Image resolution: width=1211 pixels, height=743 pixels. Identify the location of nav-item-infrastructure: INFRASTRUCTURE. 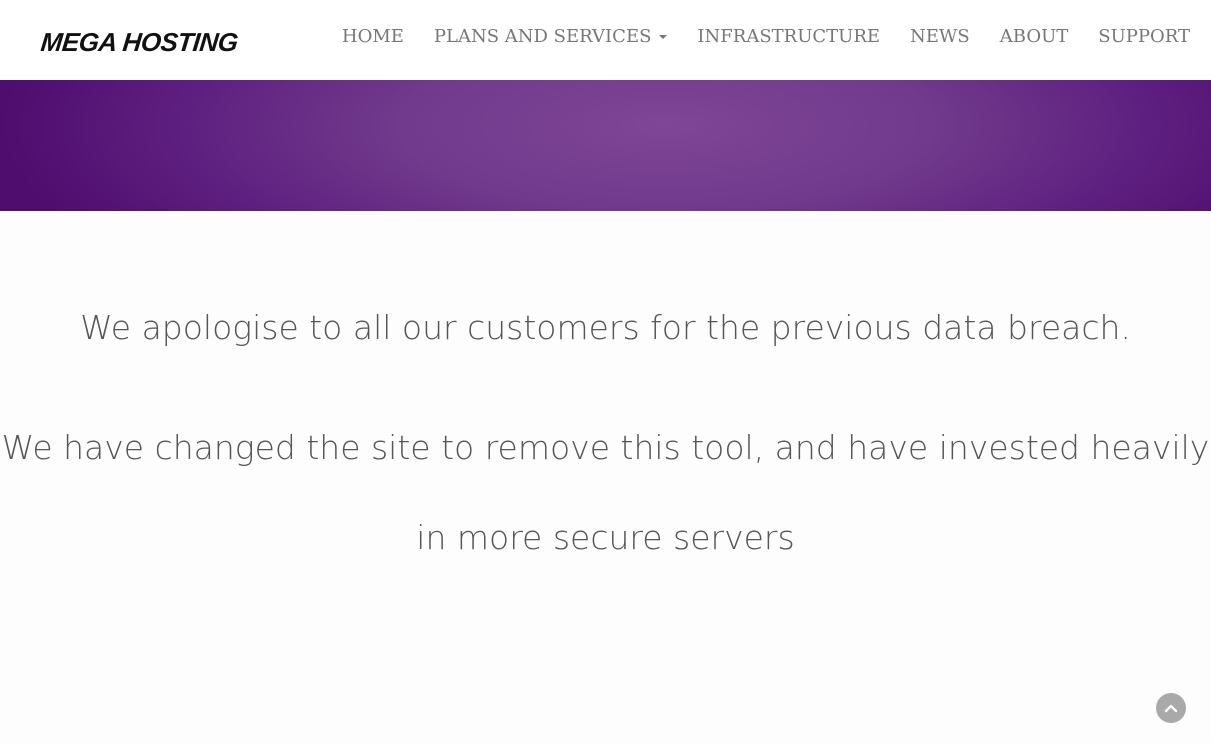
(788, 37).